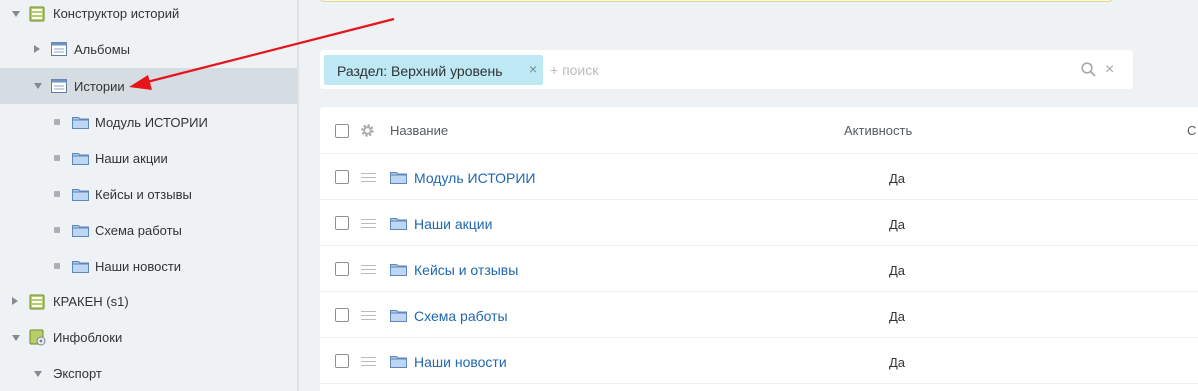 The image size is (1198, 391). Describe the element at coordinates (88, 337) in the screenshot. I see `sidebar-item-label: Инфоблоки` at that location.